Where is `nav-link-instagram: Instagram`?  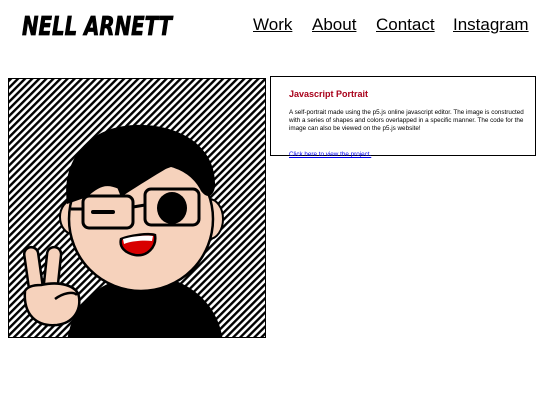 nav-link-instagram: Instagram is located at coordinates (491, 25).